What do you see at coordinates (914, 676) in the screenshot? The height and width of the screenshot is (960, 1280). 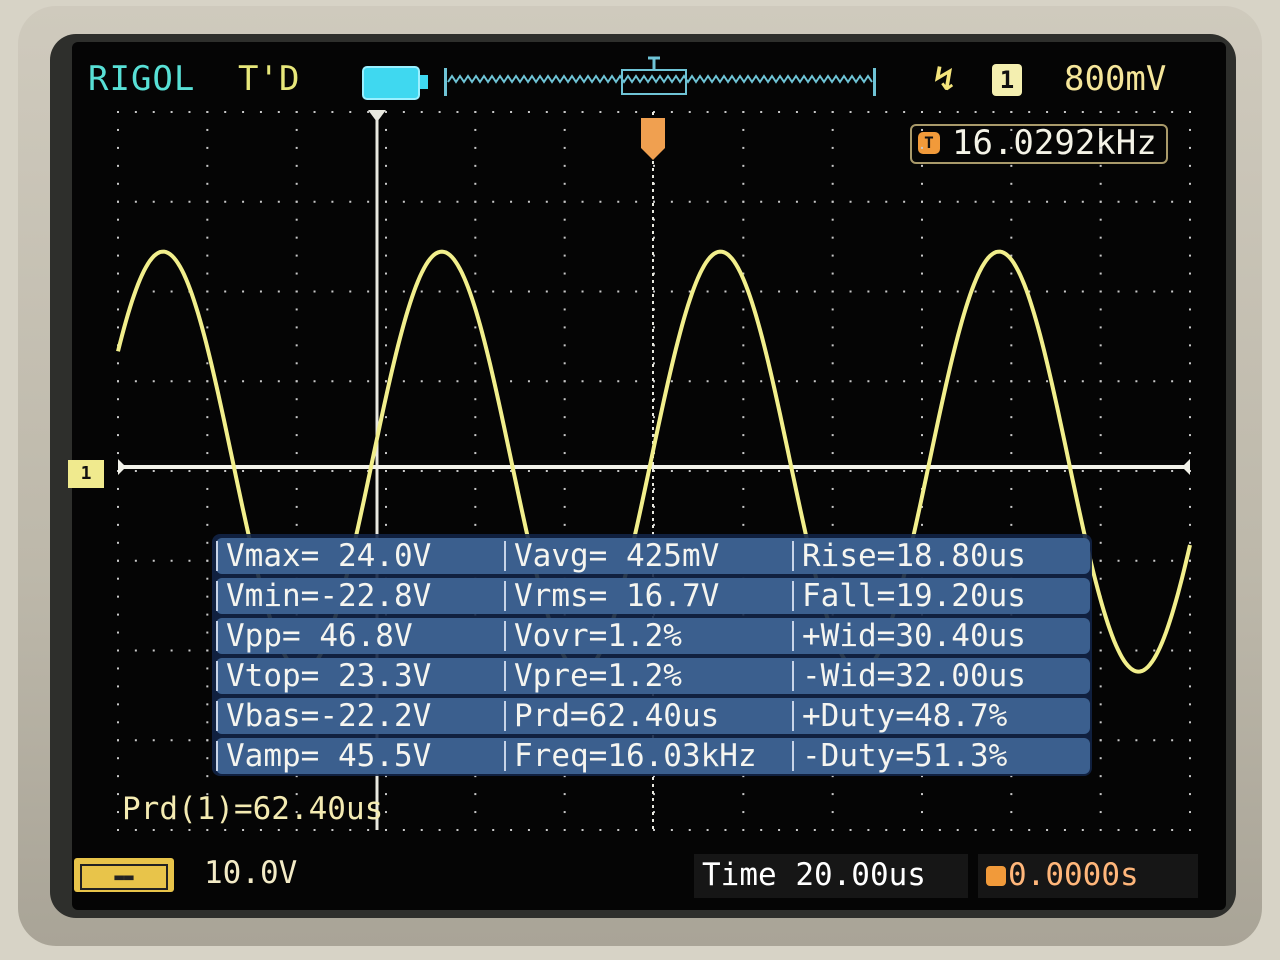 I see `measurement-value: -Wid=32.00us` at bounding box center [914, 676].